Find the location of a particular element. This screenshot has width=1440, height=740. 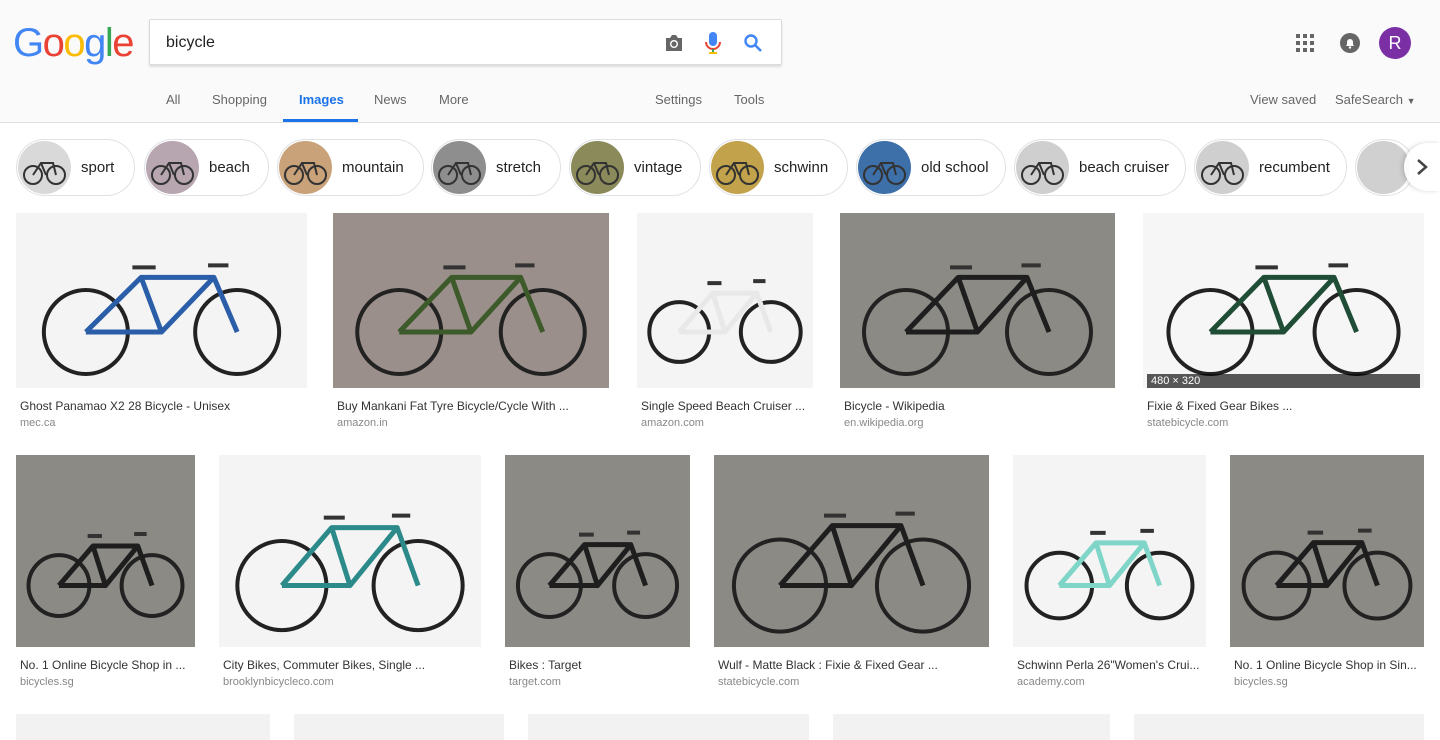

chip-label: beach cruiser is located at coordinates (1124, 167).